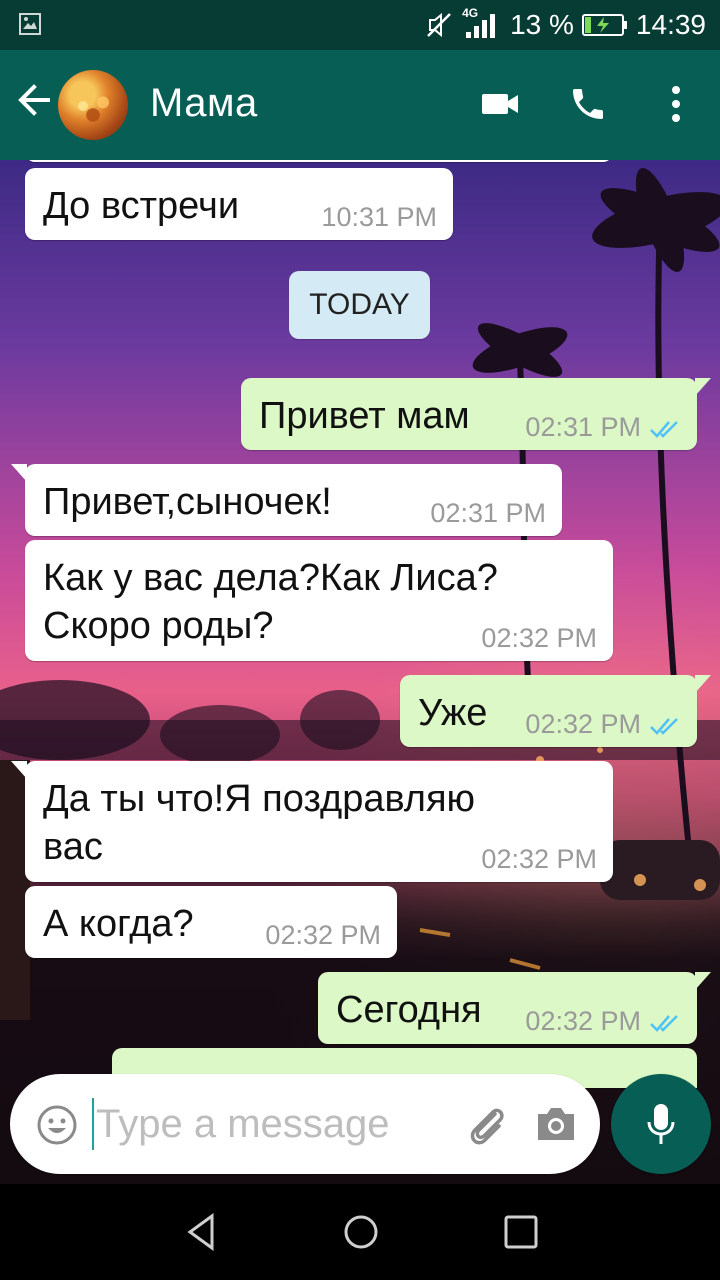 The image size is (720, 1280). Describe the element at coordinates (93, 1124) in the screenshot. I see `text-cursor` at that location.